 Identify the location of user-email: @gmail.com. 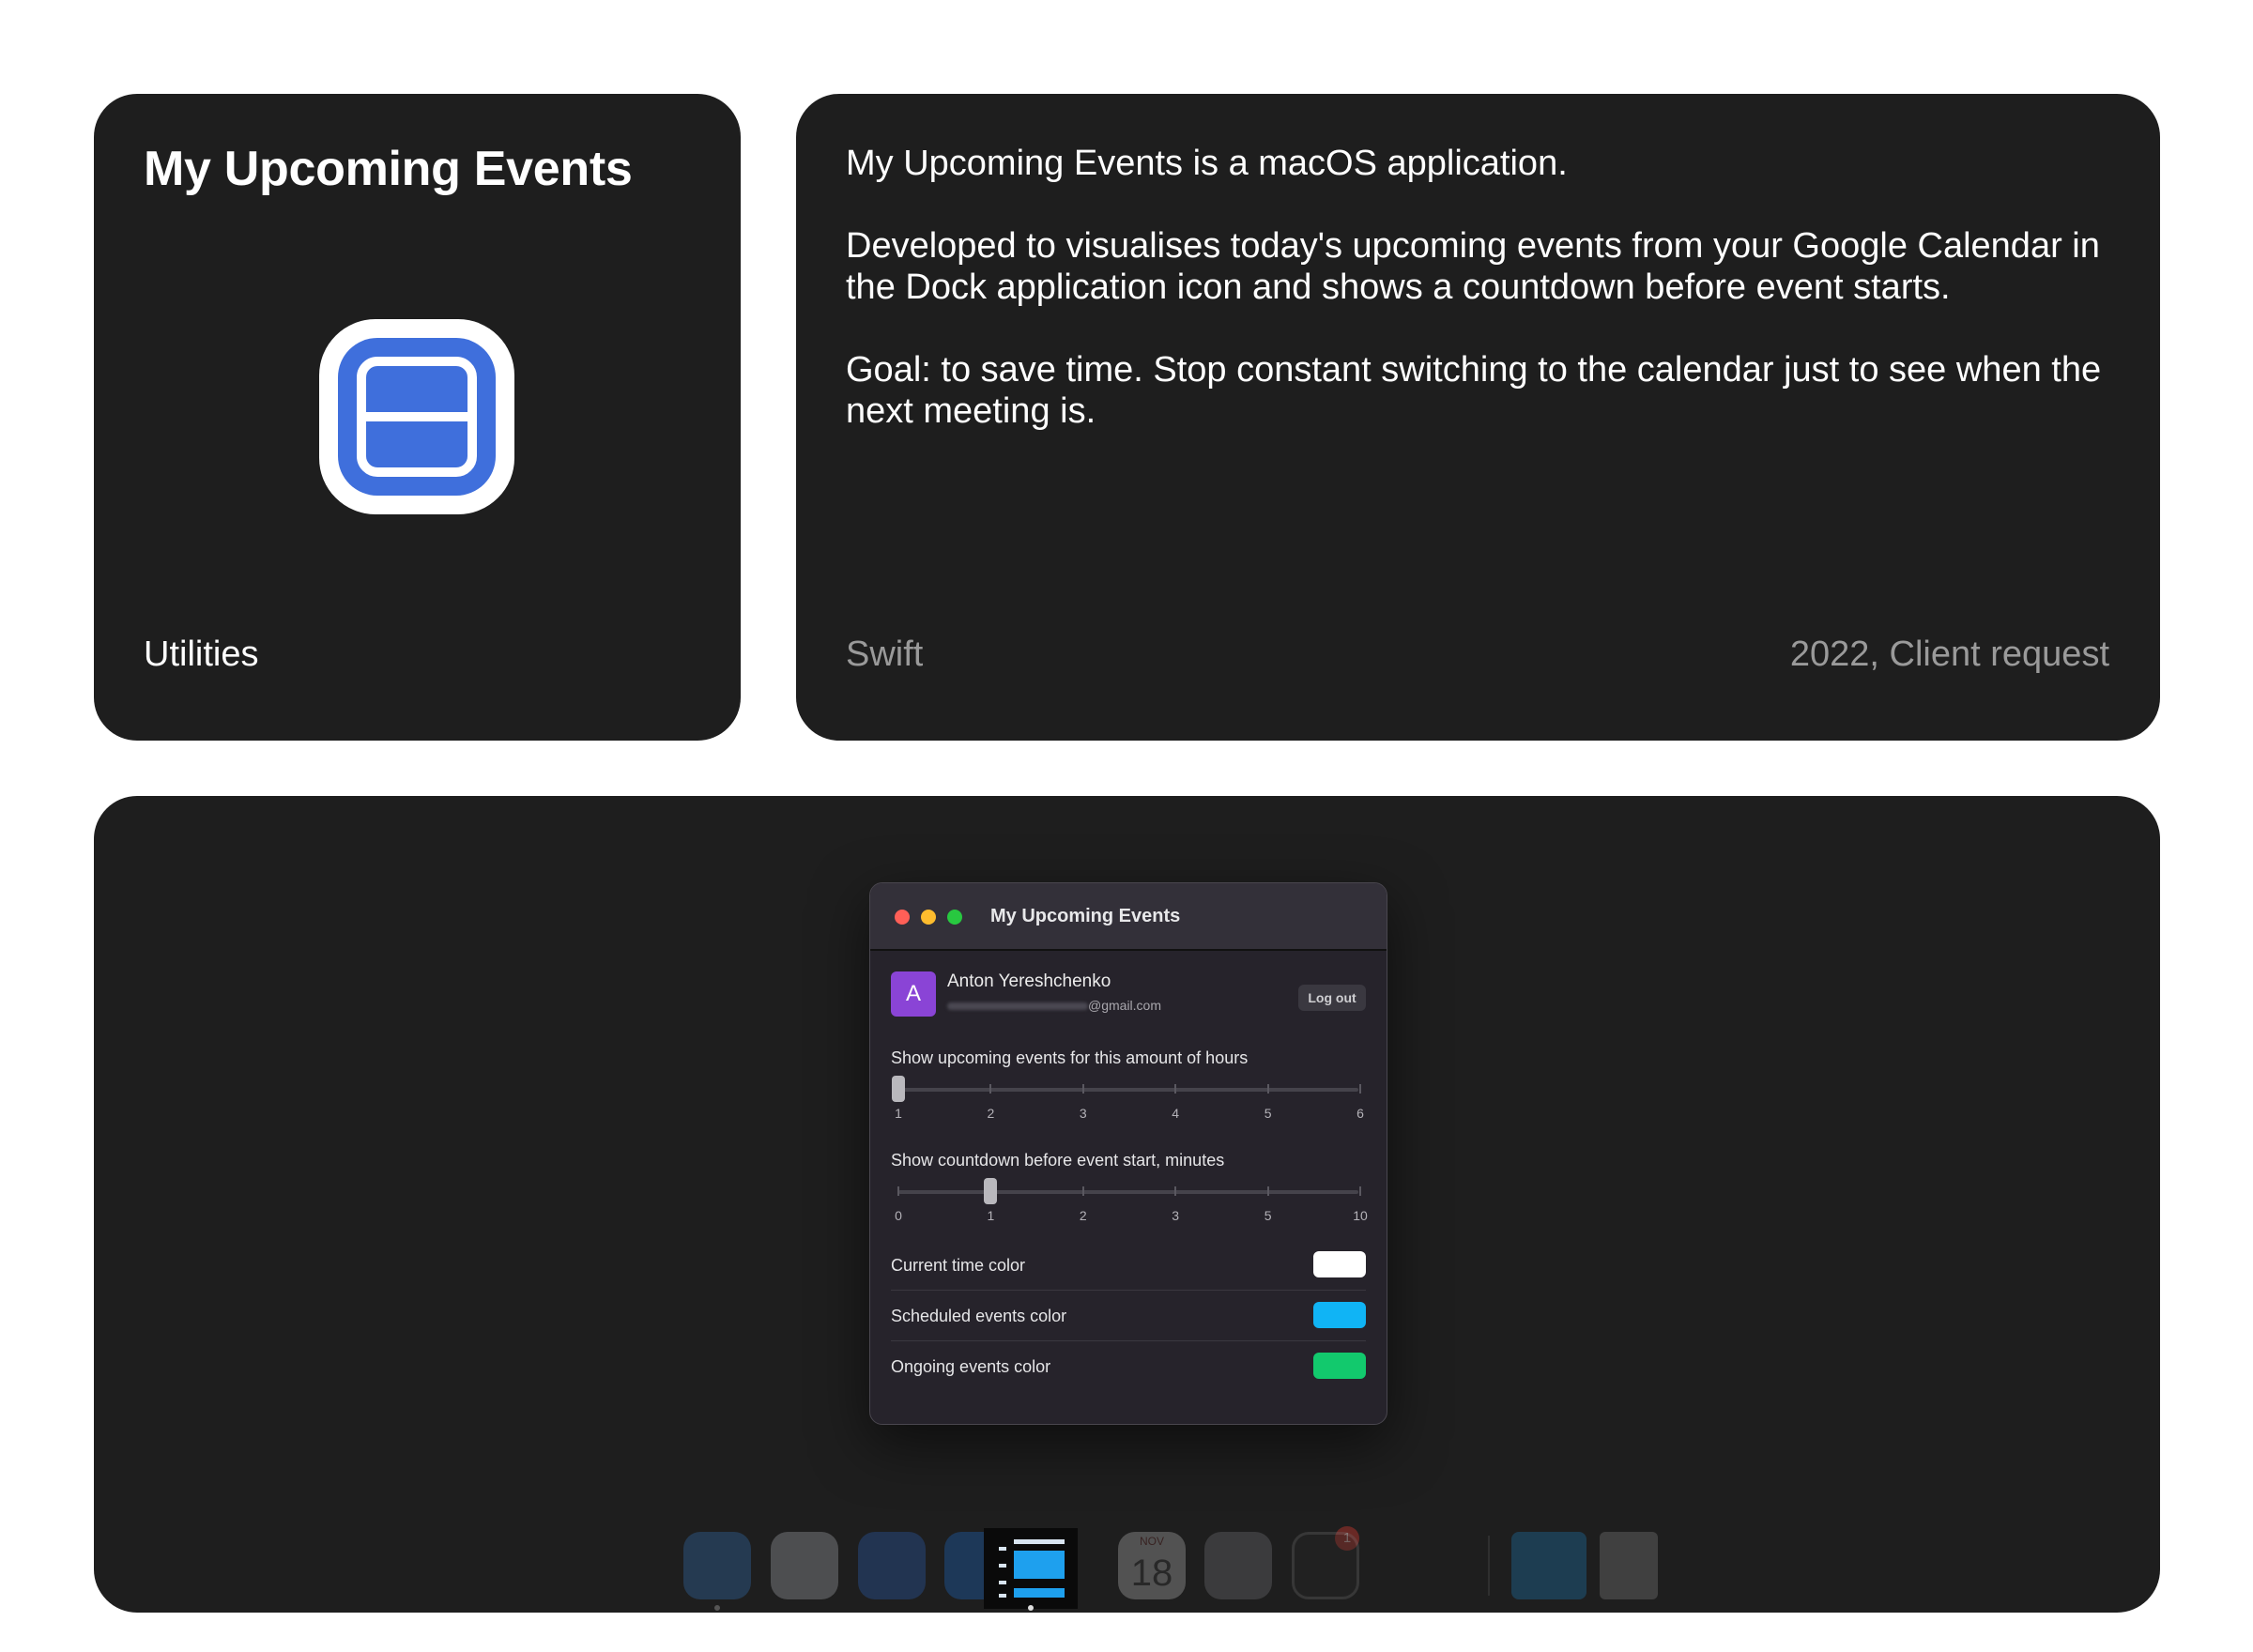
(1054, 1005).